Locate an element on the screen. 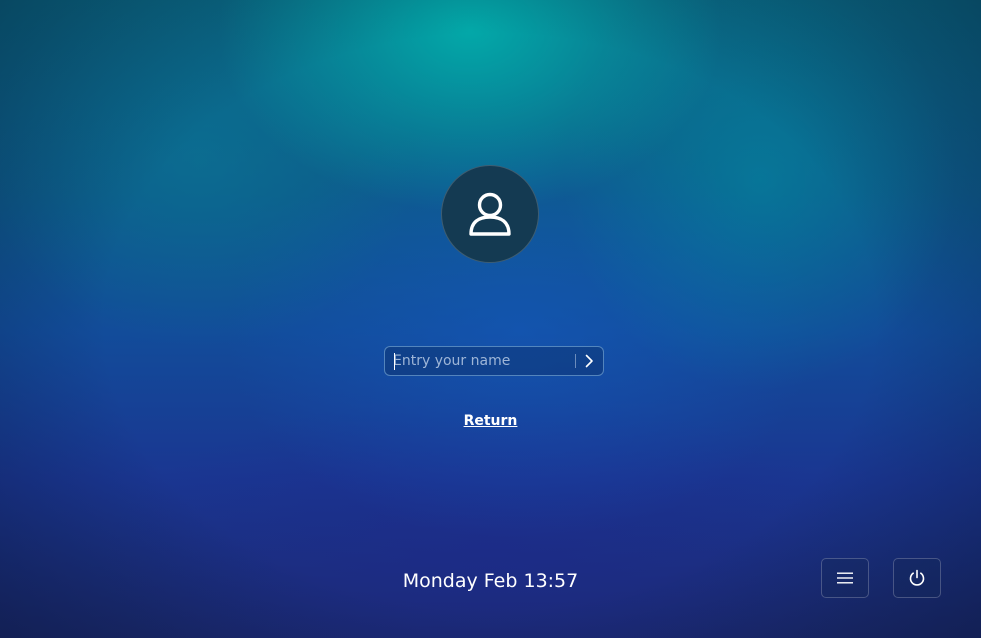 The image size is (981, 638). power-button is located at coordinates (917, 578).